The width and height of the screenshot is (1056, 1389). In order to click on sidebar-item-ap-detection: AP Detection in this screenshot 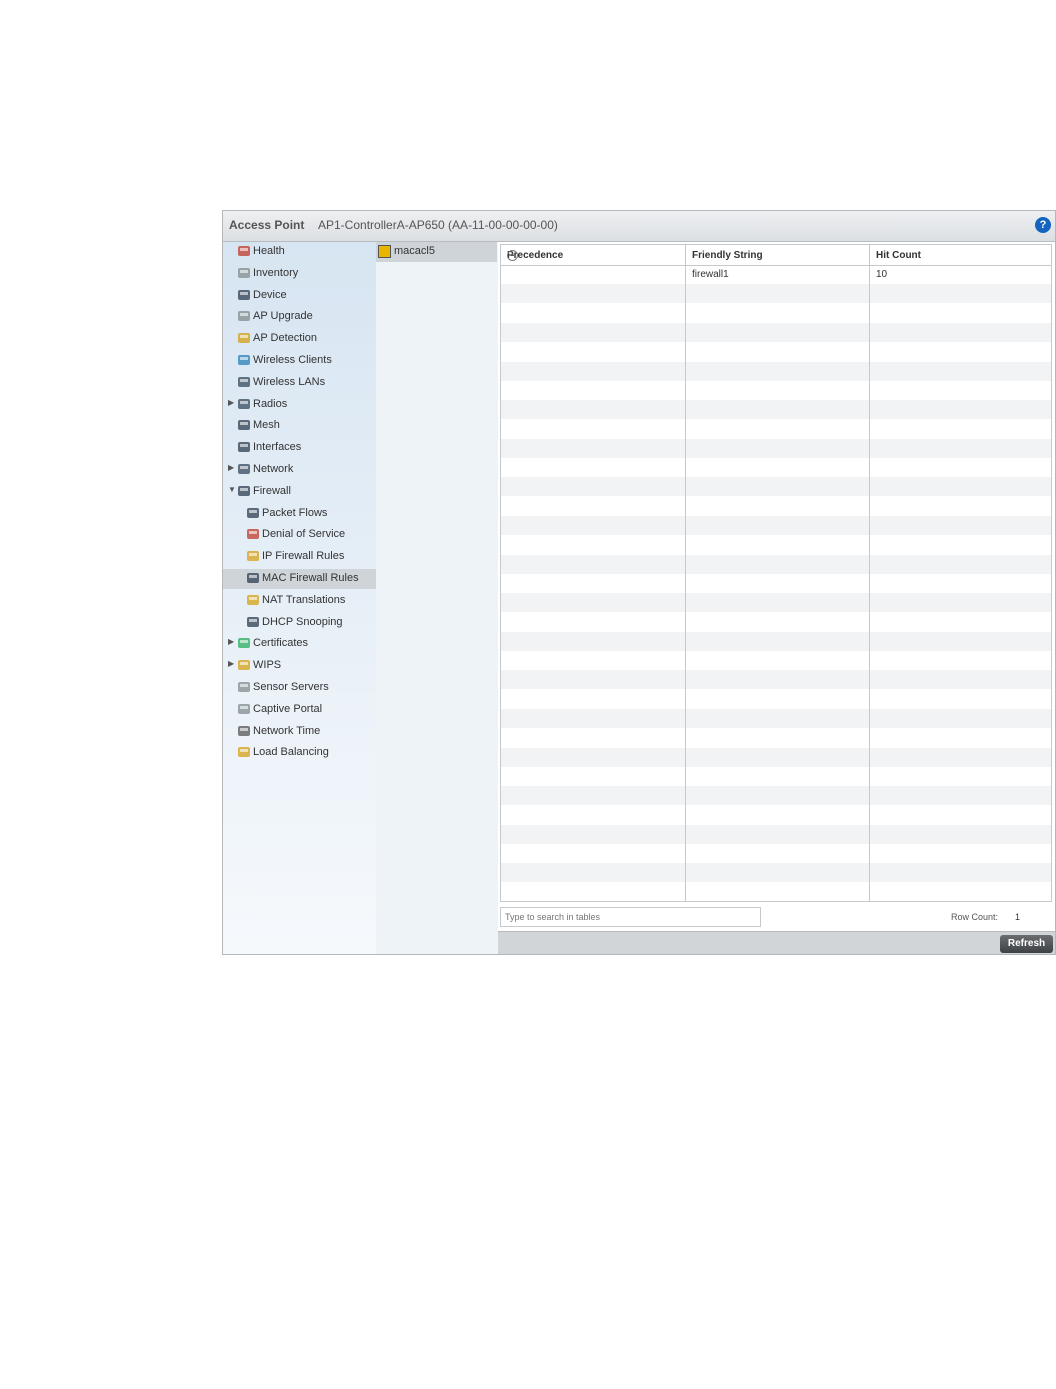, I will do `click(299, 339)`.